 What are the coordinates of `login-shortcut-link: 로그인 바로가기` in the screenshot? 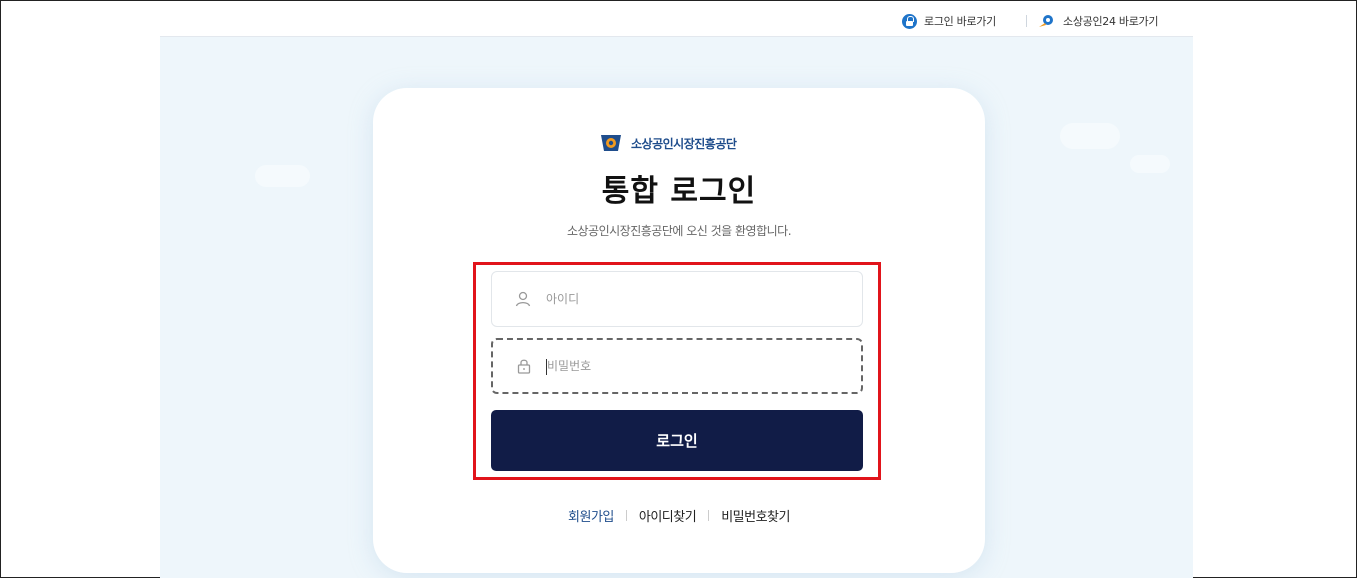 It's located at (949, 21).